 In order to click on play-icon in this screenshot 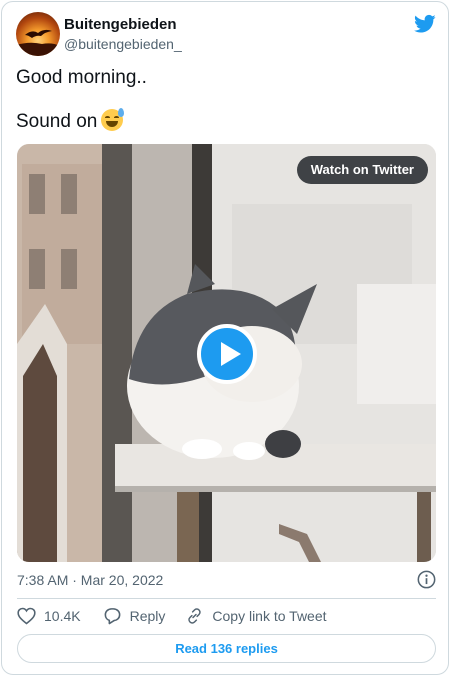, I will do `click(227, 354)`.